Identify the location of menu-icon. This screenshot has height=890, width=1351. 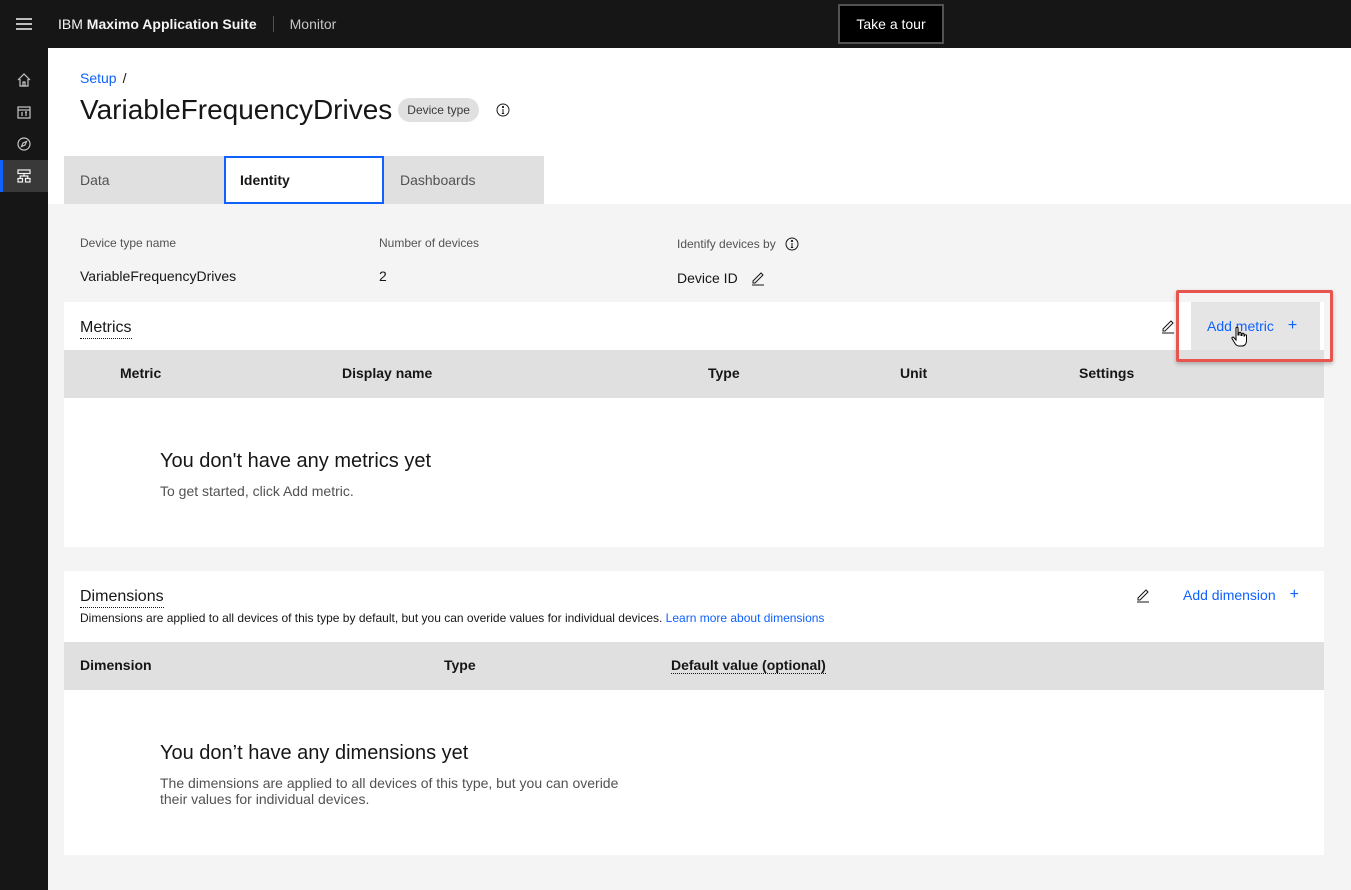
(24, 24).